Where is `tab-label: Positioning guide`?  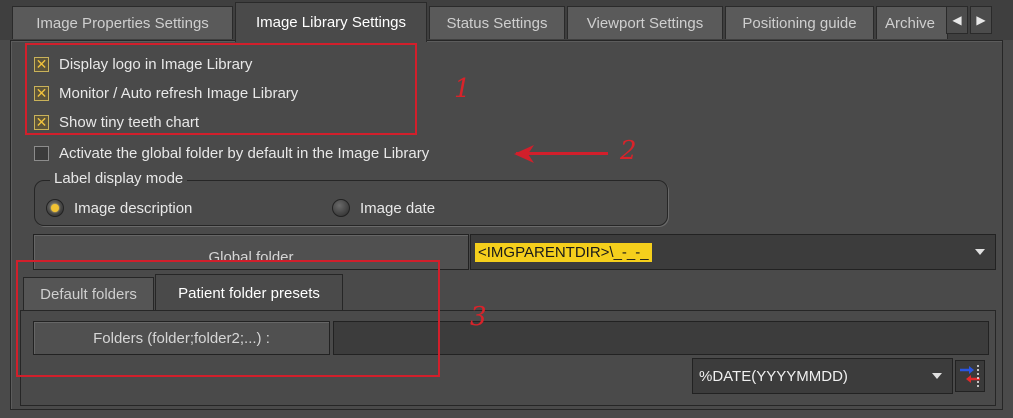
tab-label: Positioning guide is located at coordinates (799, 23).